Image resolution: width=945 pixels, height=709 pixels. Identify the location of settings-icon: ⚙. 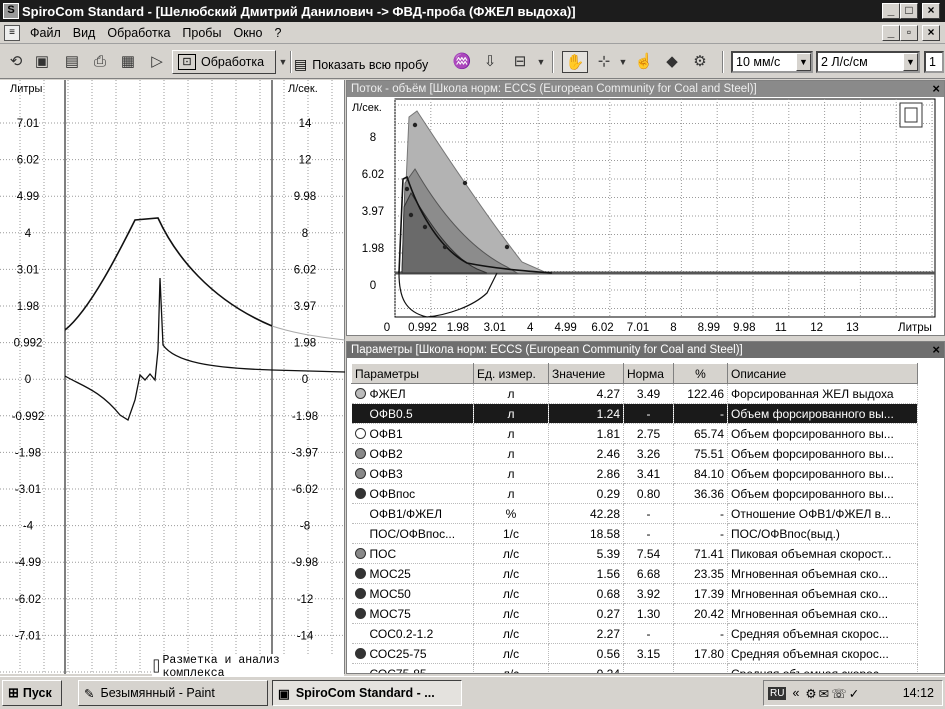
(700, 62).